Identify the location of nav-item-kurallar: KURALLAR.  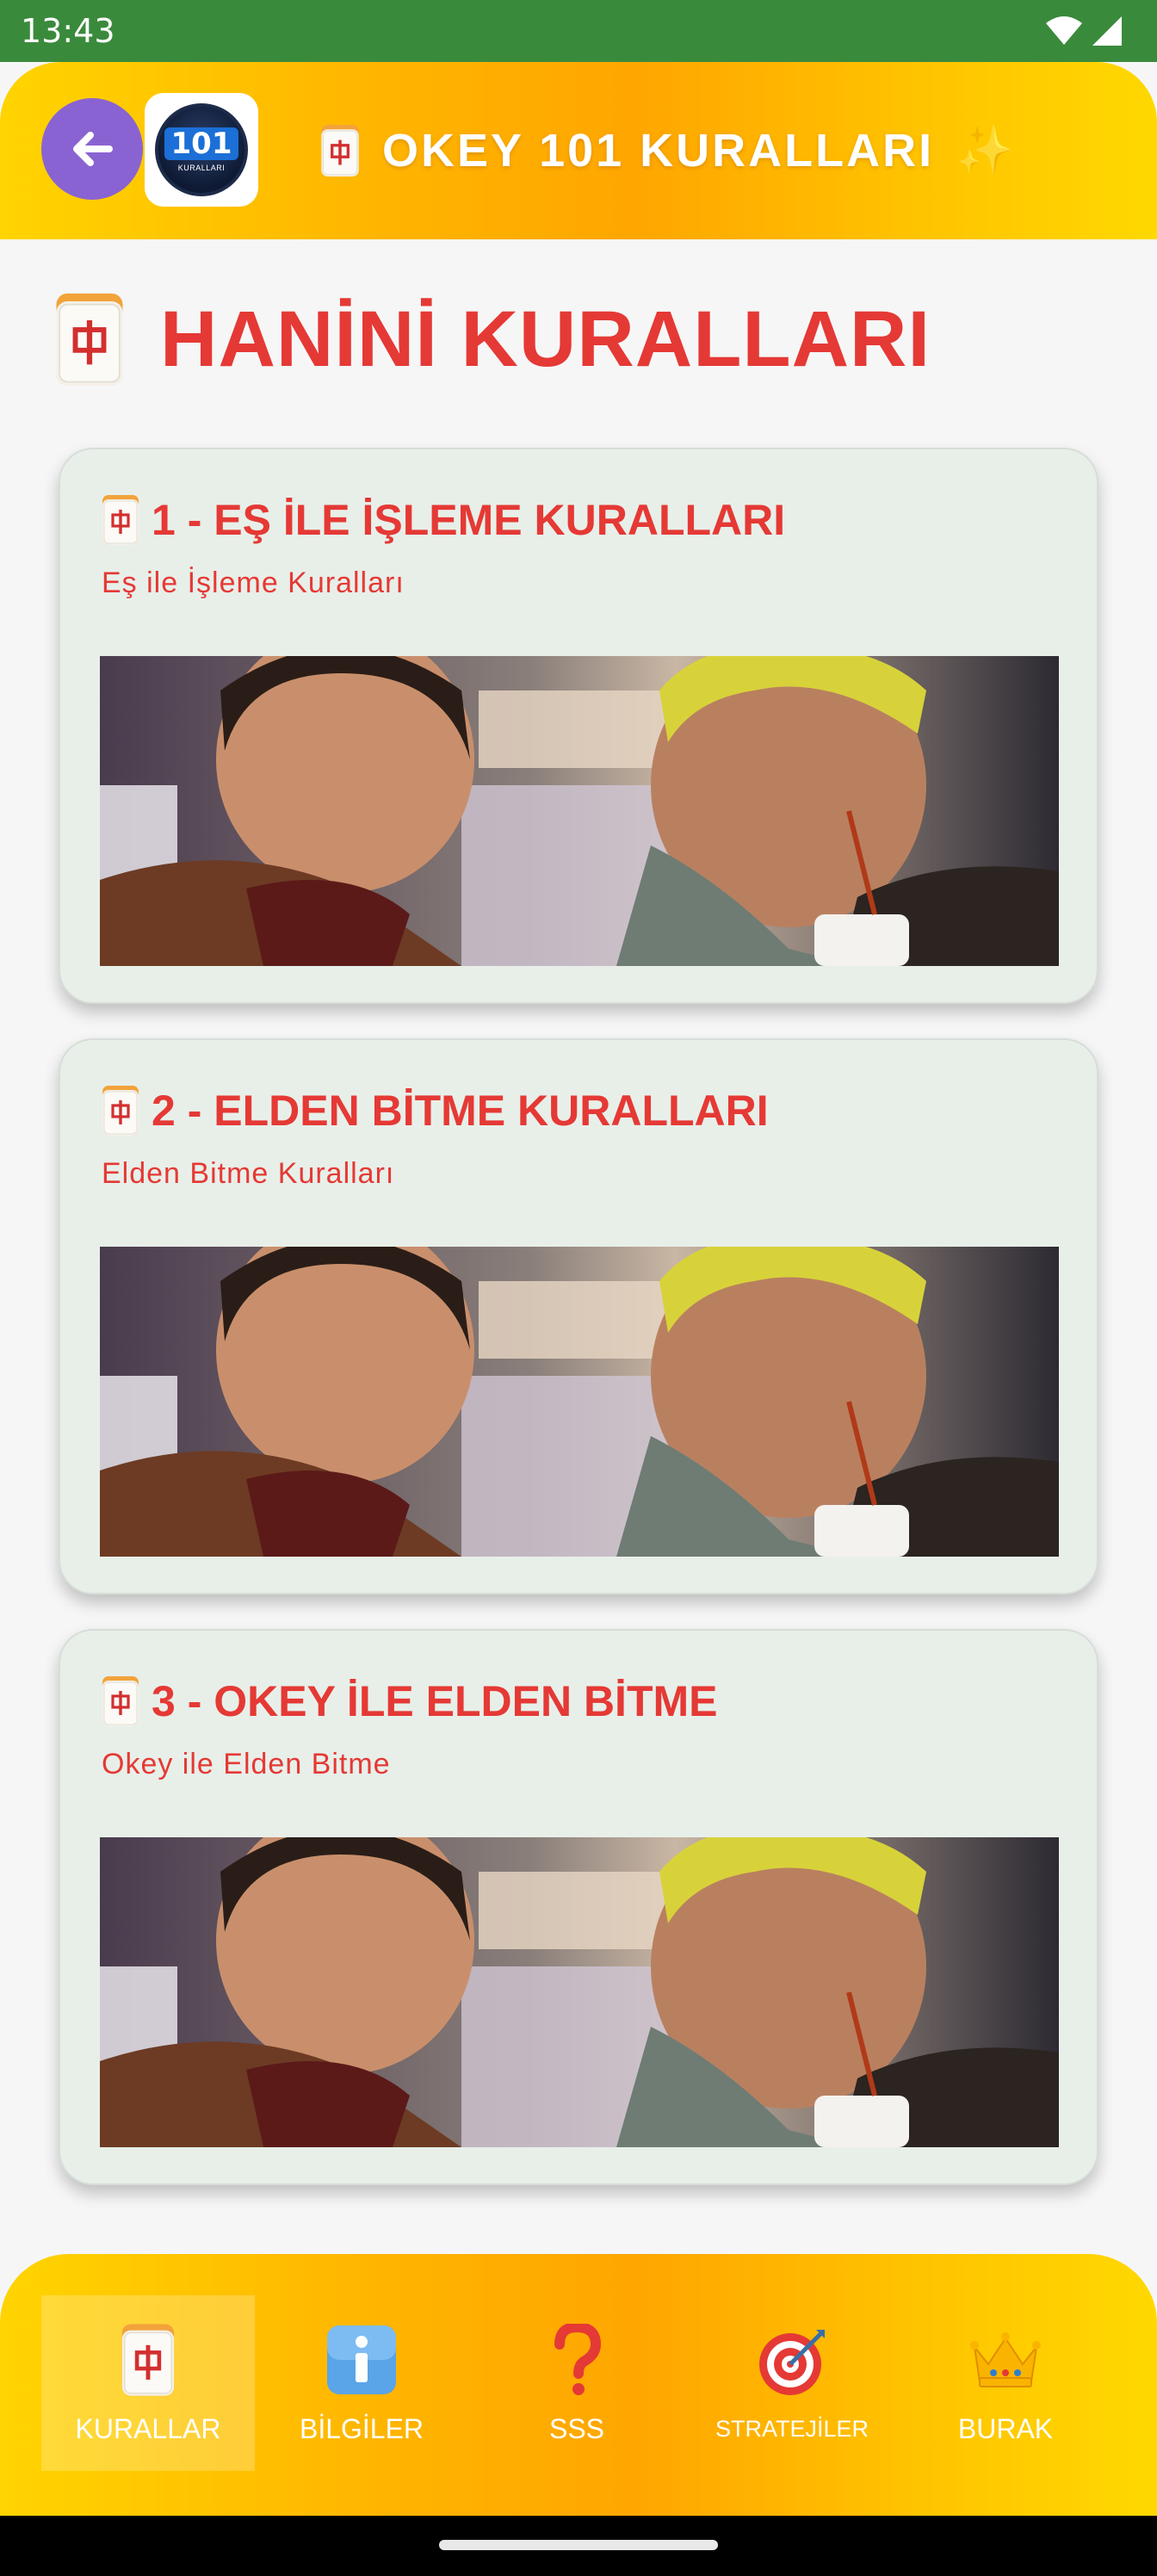
(148, 2383).